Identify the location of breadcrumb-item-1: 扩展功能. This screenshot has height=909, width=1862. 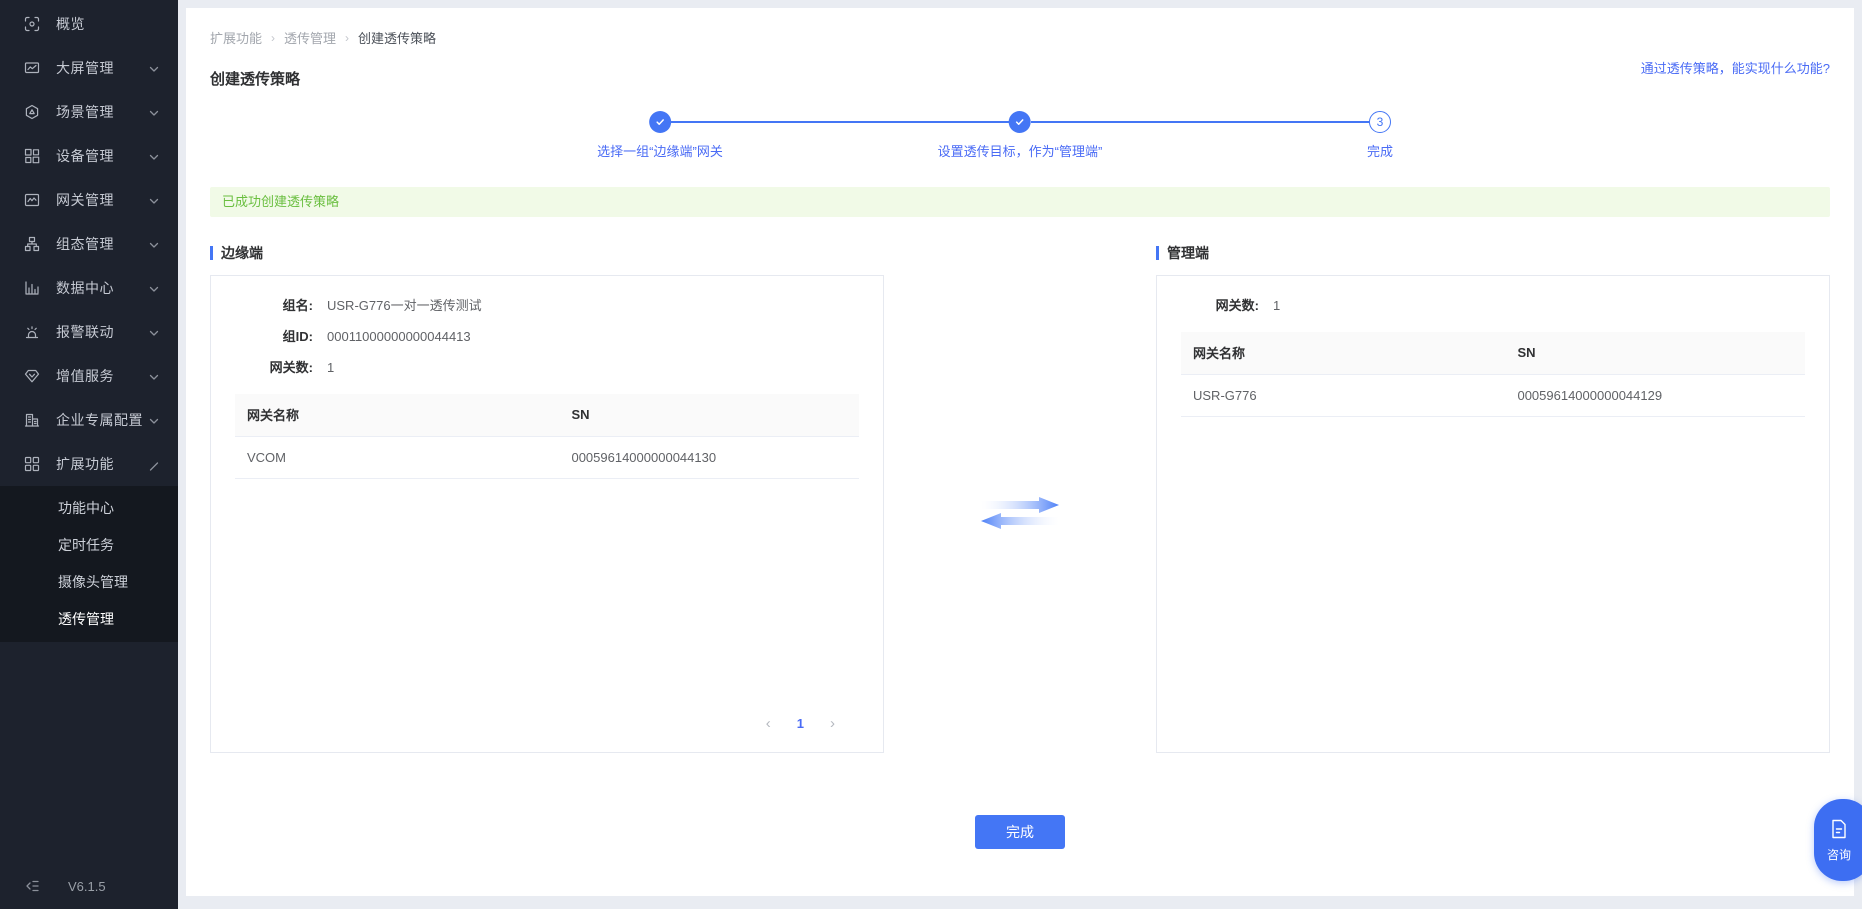
(236, 37).